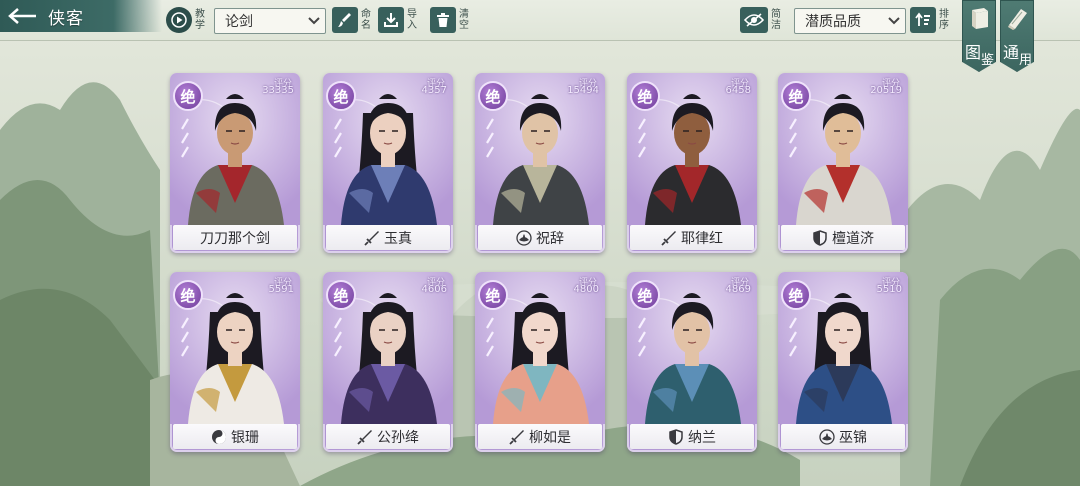  I want to click on score-value: 5591, so click(281, 289).